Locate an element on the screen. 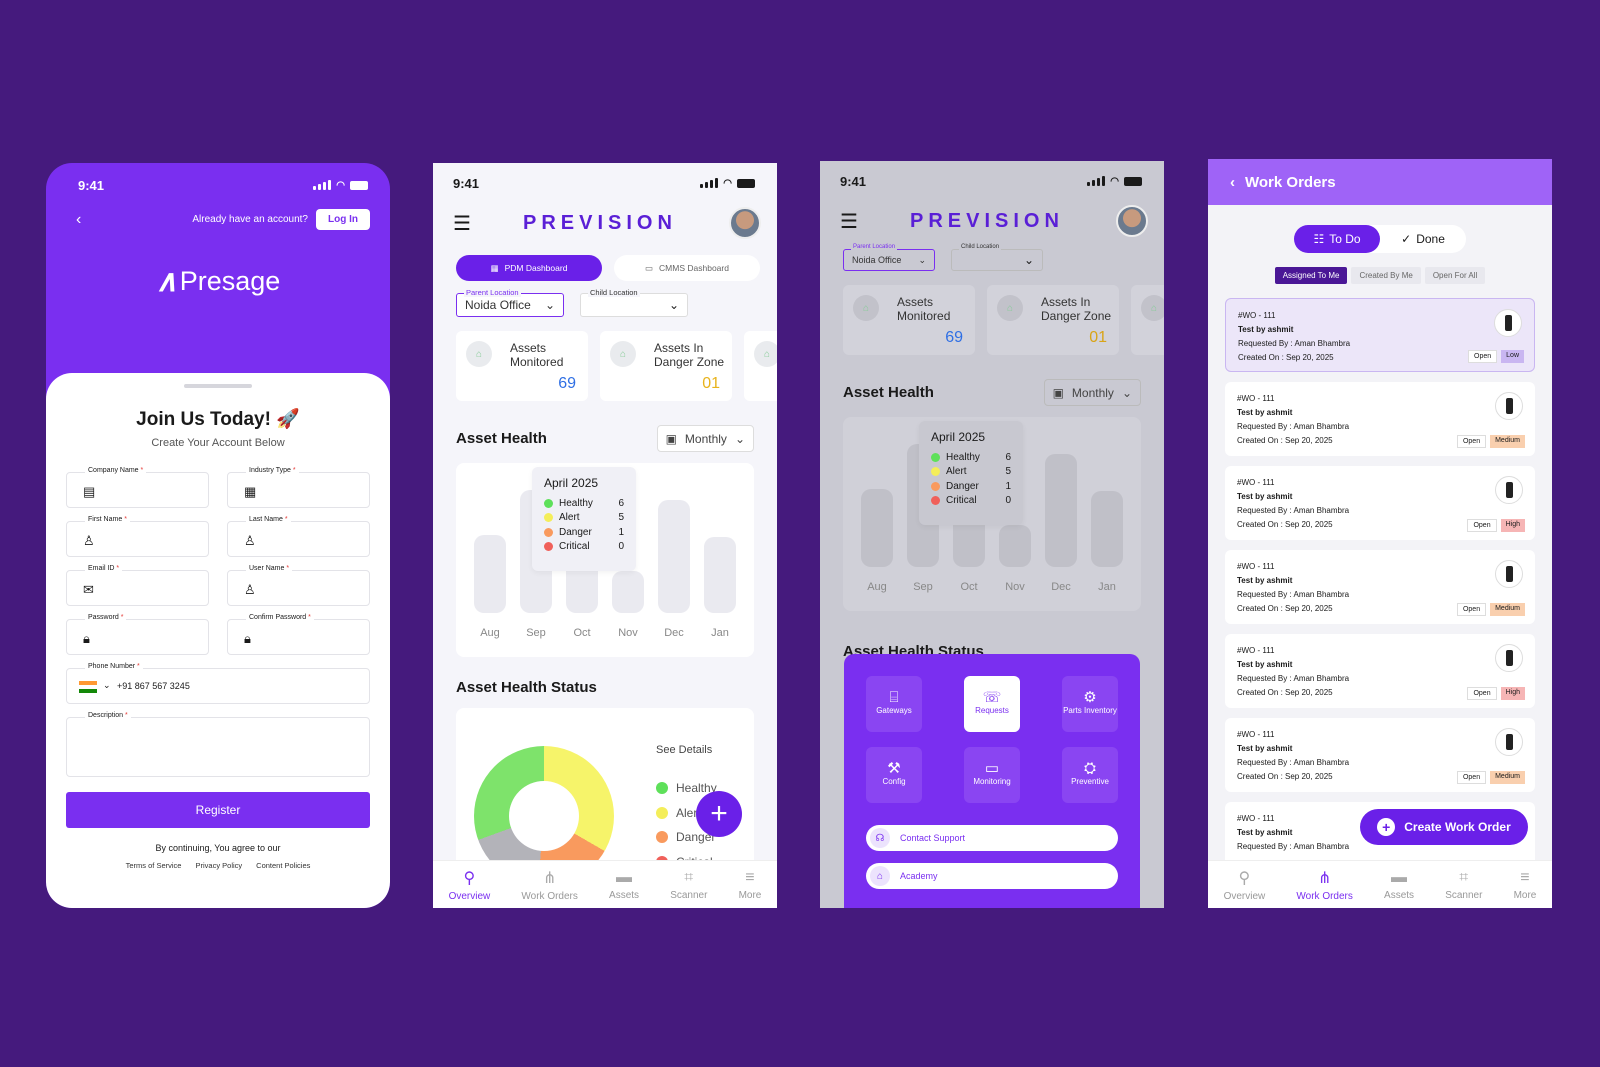 The image size is (1600, 1067). see-details-link: See Details is located at coordinates (684, 750).